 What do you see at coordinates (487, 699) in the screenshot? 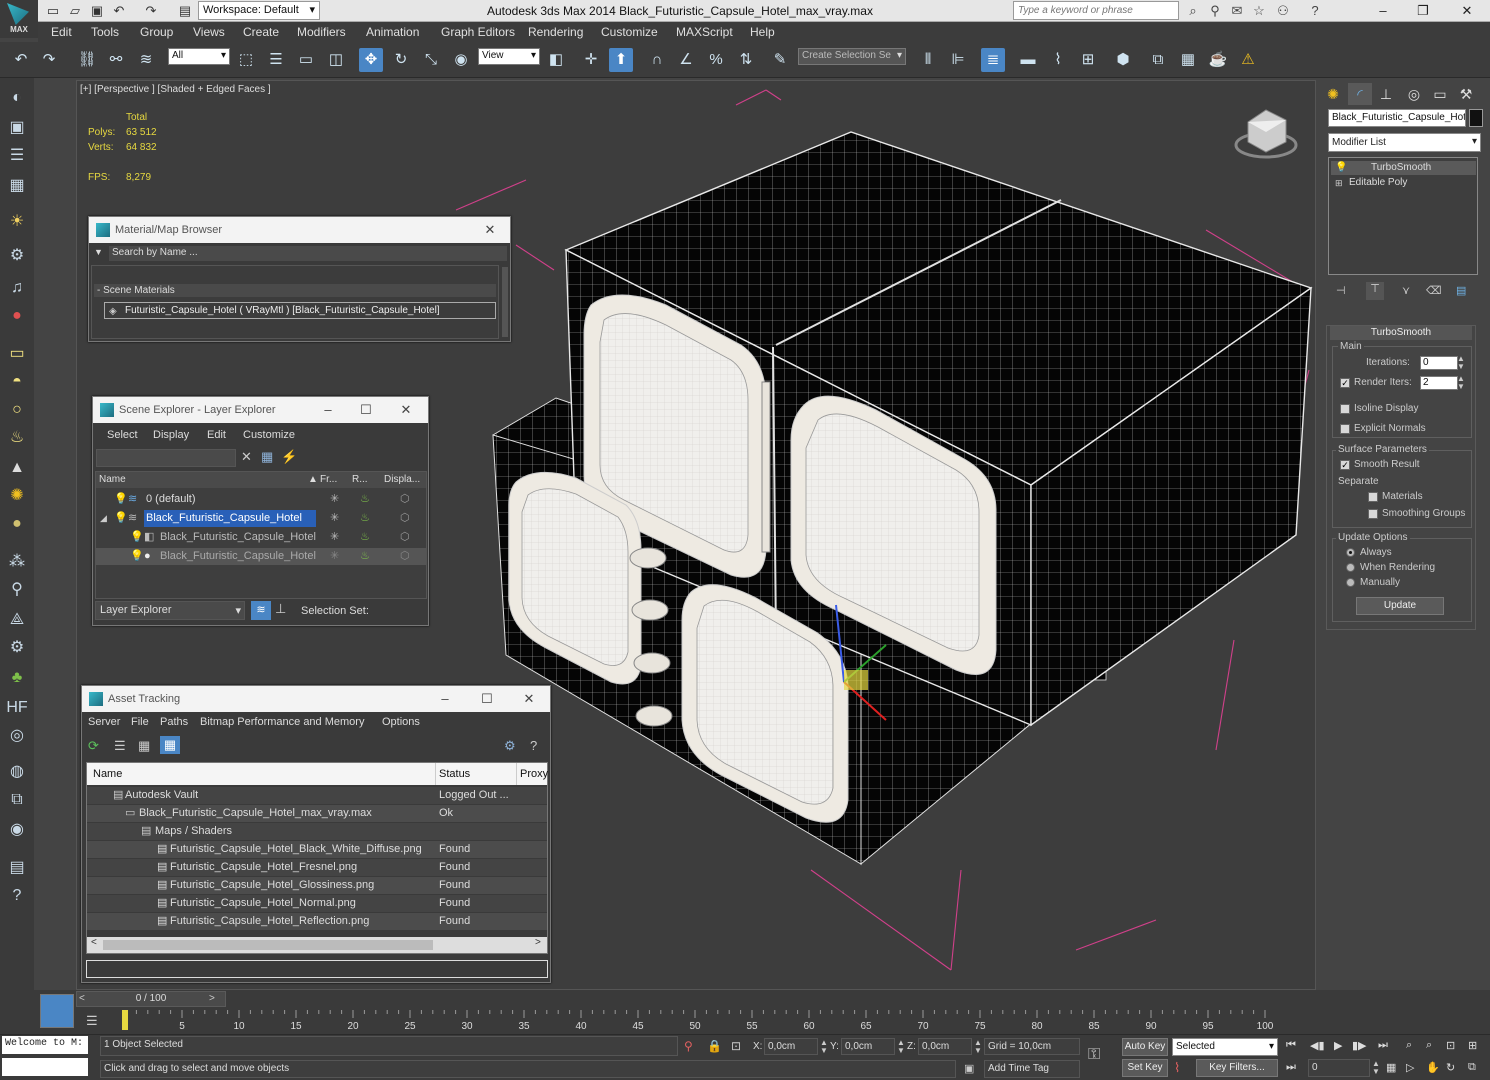
I see `maximize-icon: ☐` at bounding box center [487, 699].